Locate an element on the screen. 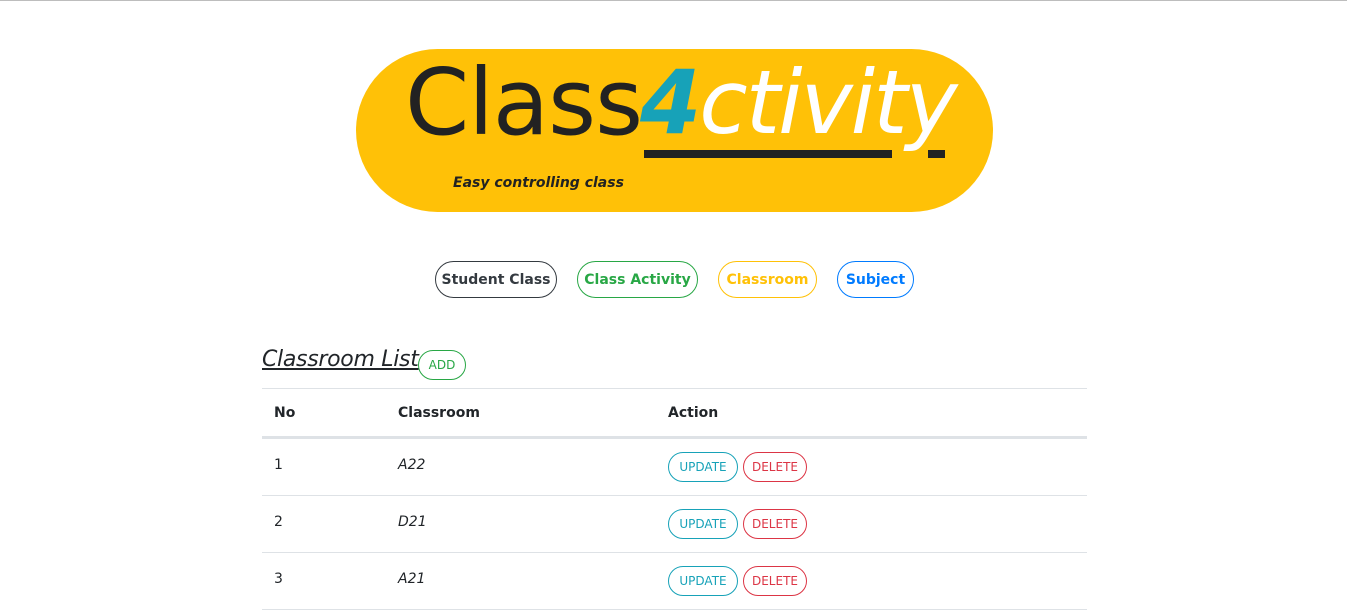 Image resolution: width=1347 pixels, height=613 pixels. table-row: 1 A22 UPDATE DELETE is located at coordinates (674, 466).